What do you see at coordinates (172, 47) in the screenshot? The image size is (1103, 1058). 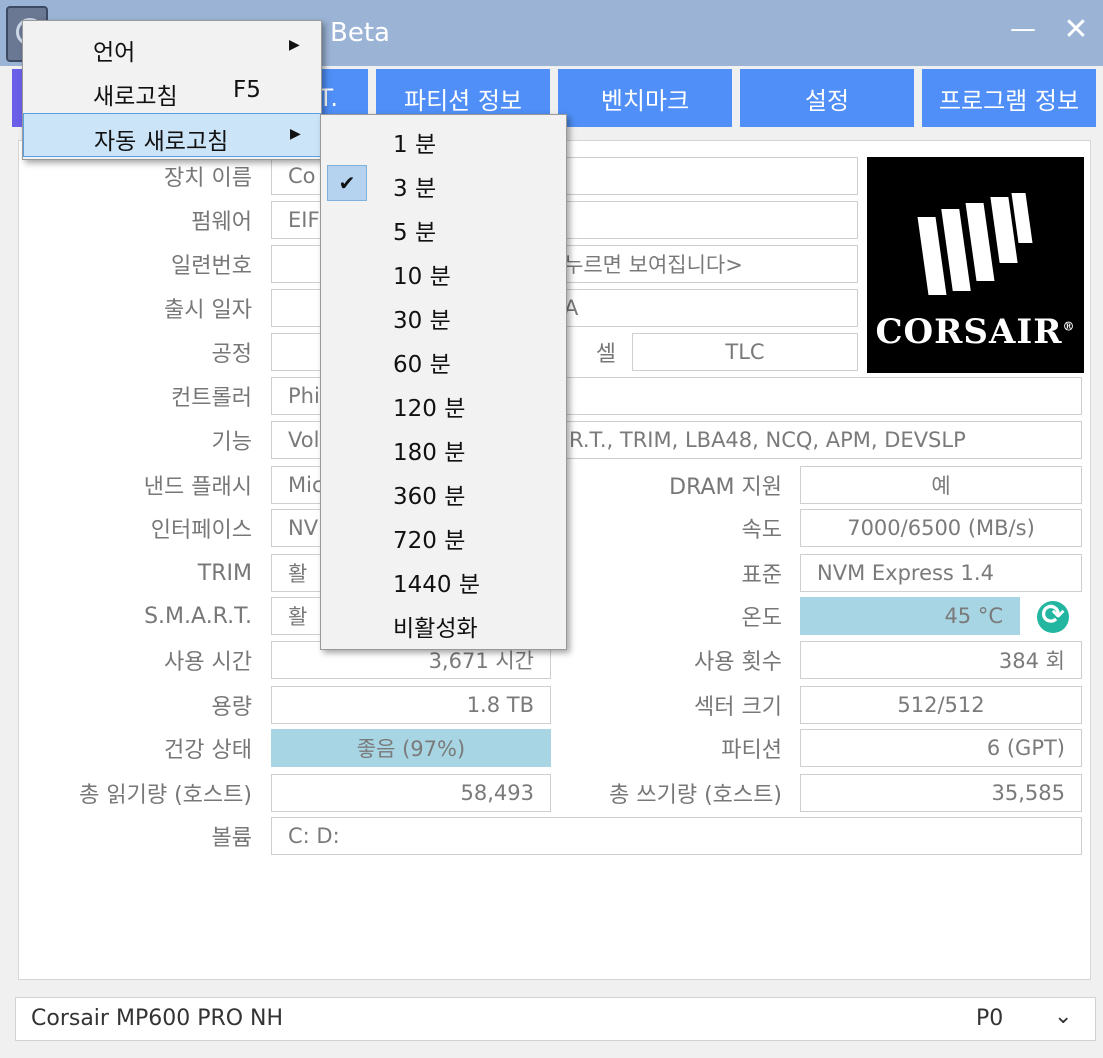 I see `menu-item-language: 언어 ▶` at bounding box center [172, 47].